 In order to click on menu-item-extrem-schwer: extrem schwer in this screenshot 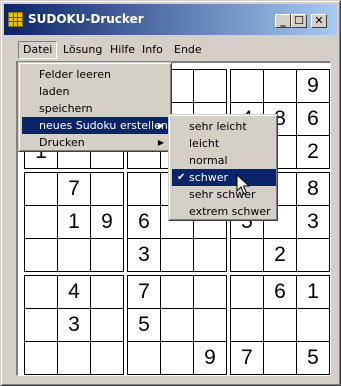, I will do `click(224, 211)`.